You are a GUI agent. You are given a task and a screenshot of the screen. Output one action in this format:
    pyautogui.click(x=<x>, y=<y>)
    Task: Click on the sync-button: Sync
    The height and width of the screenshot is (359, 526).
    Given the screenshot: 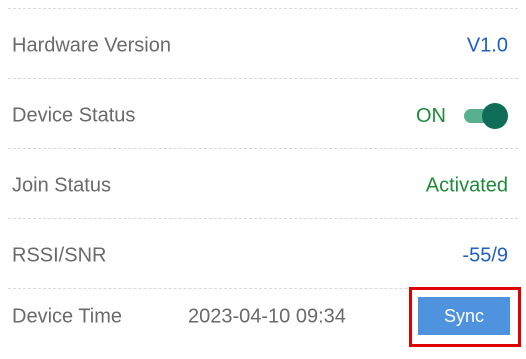 What is the action you would take?
    pyautogui.click(x=464, y=316)
    